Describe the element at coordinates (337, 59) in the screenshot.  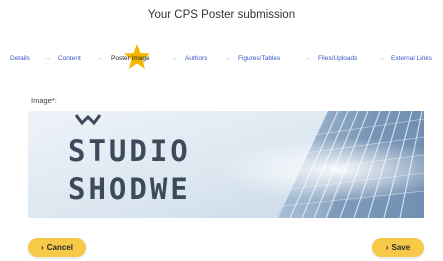
I see `step-files-uploads: Files/Uploads` at that location.